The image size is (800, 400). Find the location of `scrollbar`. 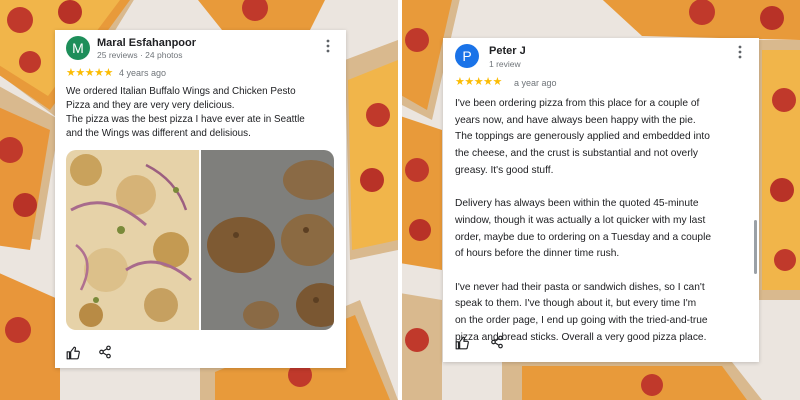

scrollbar is located at coordinates (755, 247).